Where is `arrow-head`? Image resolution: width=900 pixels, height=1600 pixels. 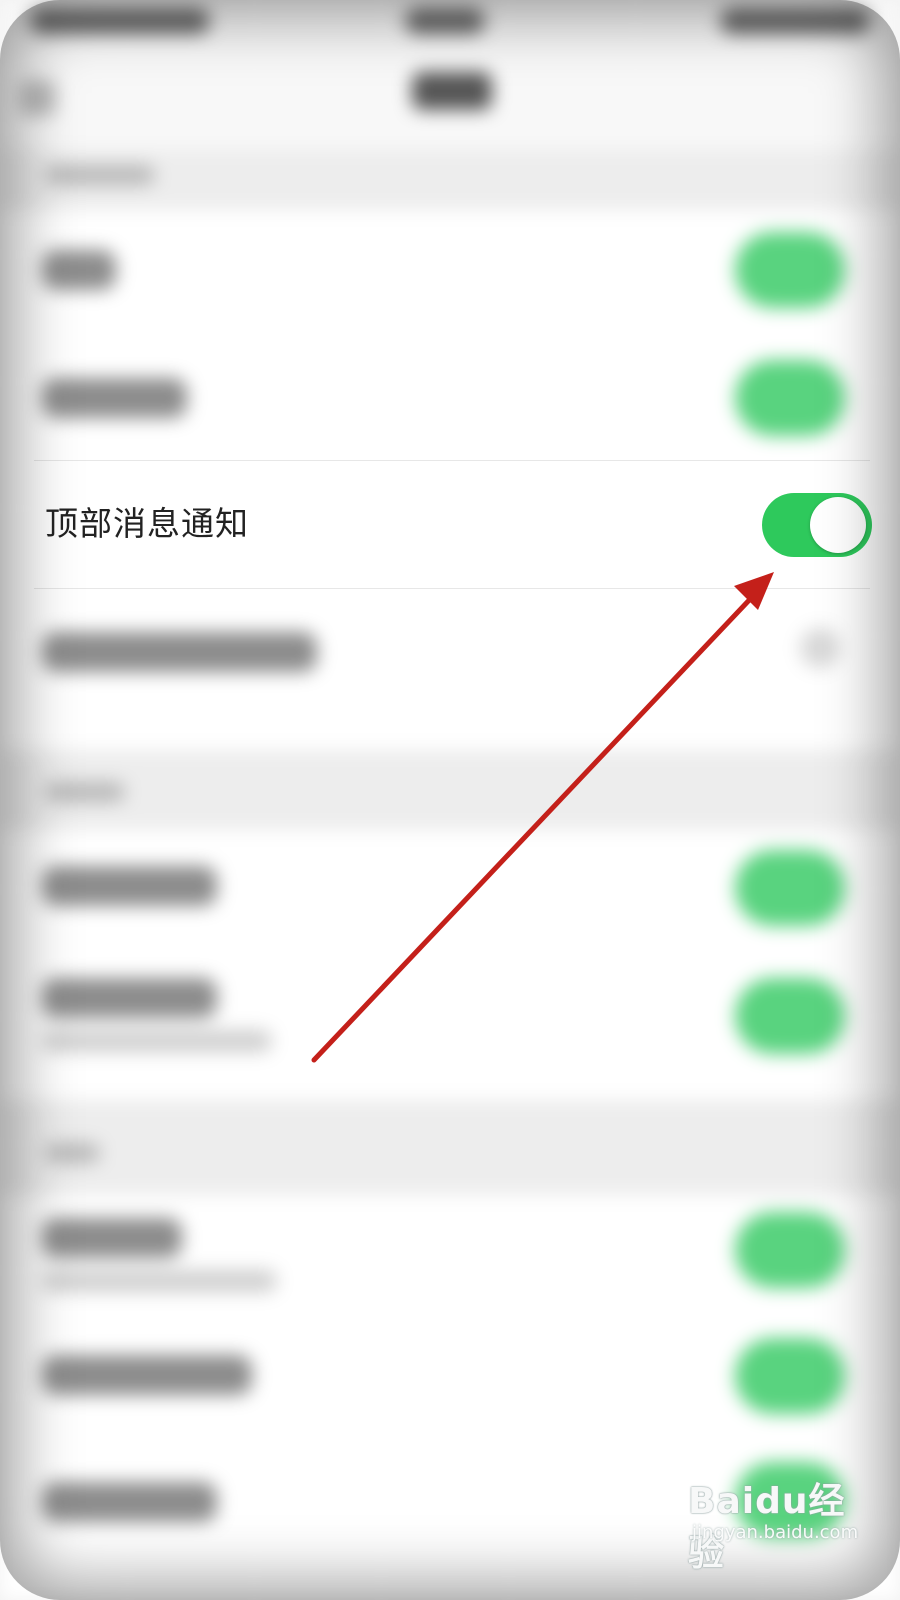
arrow-head is located at coordinates (754, 591).